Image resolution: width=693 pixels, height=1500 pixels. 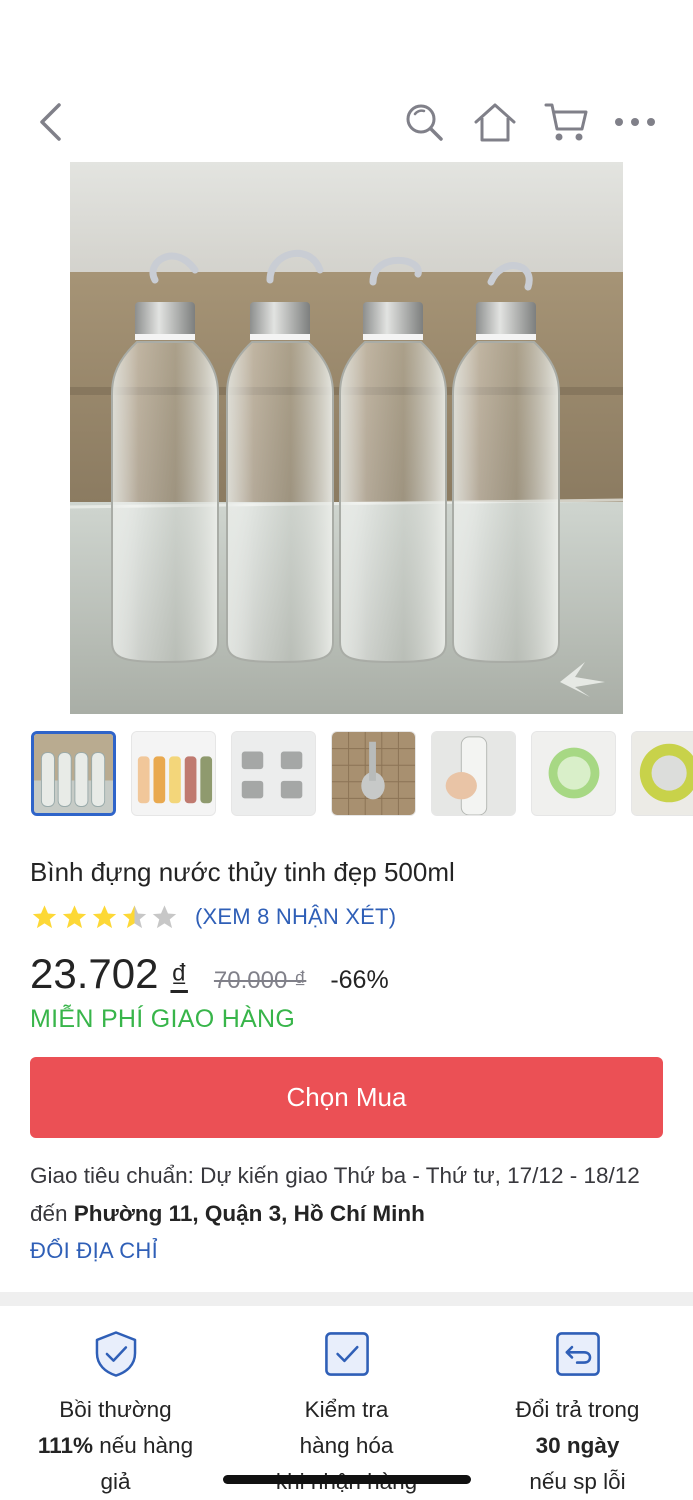 I want to click on benefit-return: Đổi trả trong 30 ngày nếu sp lỗi, so click(x=577, y=1403).